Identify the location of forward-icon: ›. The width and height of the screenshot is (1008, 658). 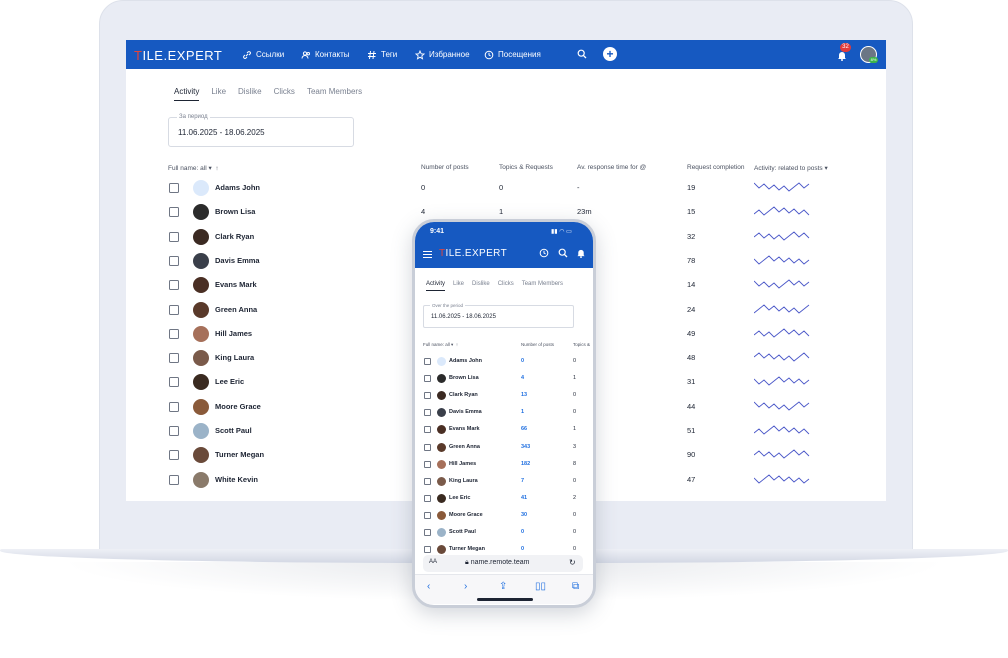
(465, 586).